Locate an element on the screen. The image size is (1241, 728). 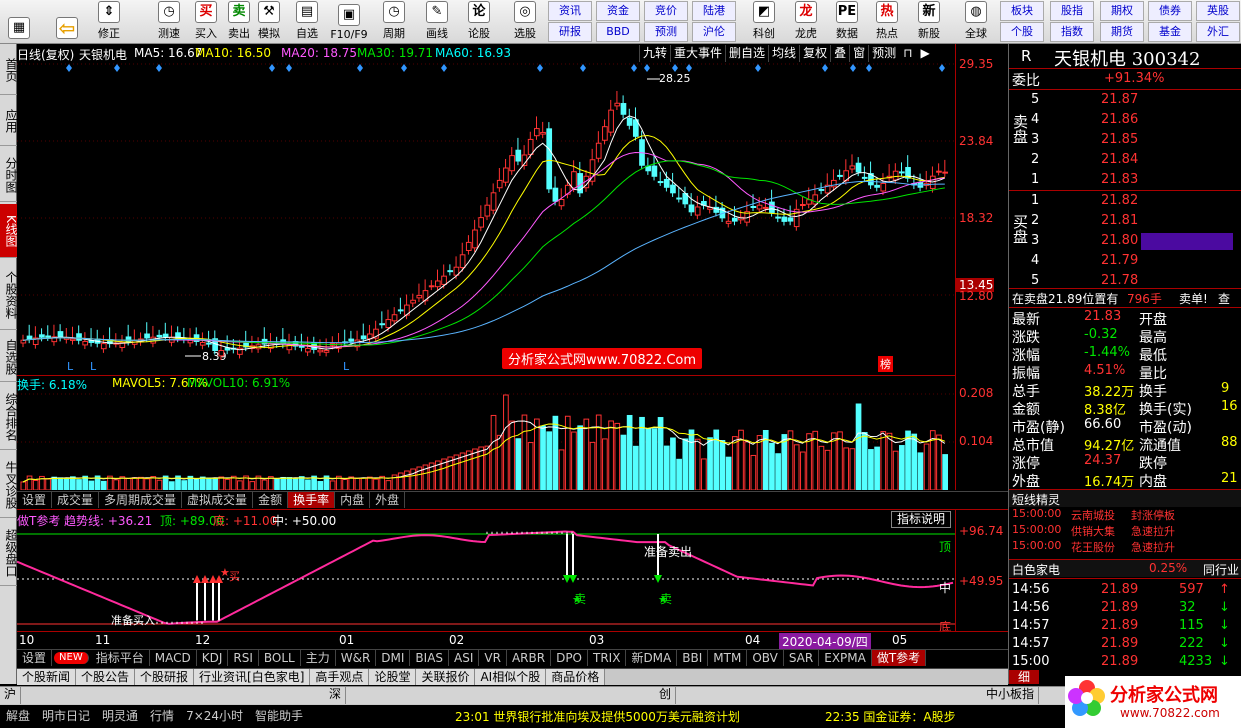
tab-item: EXPMA is located at coordinates (845, 658).